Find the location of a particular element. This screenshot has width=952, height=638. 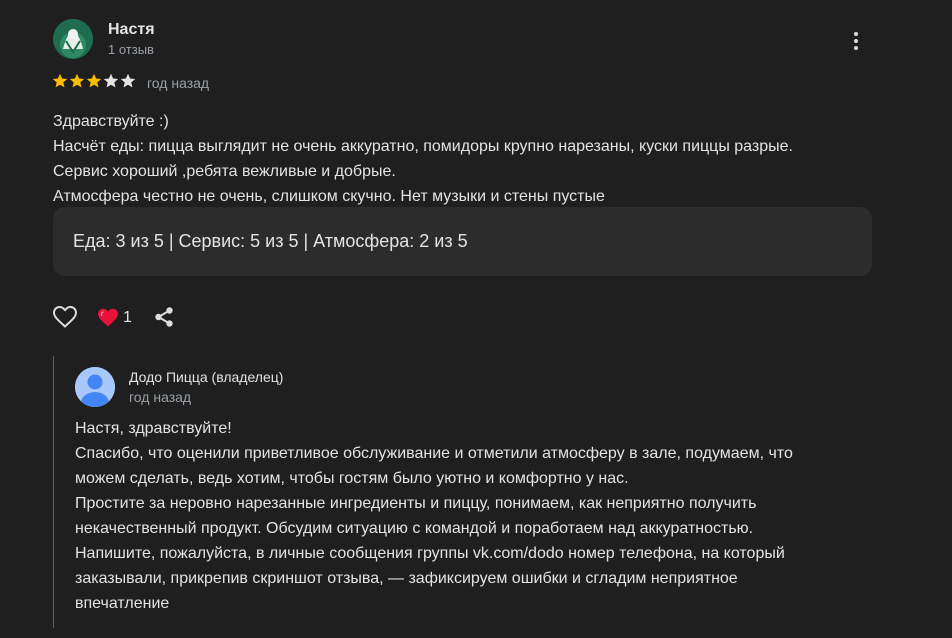

share-icon is located at coordinates (164, 317).